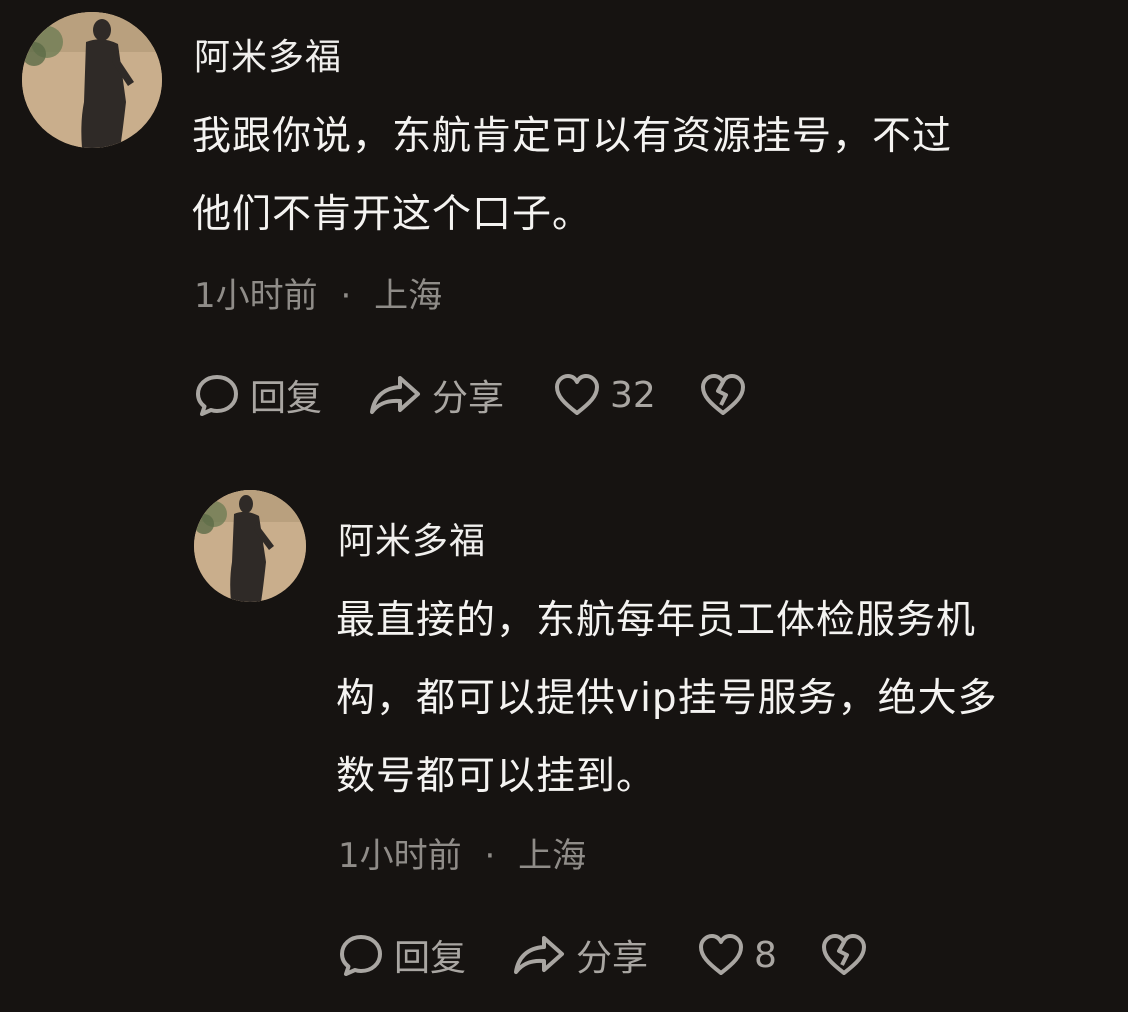  I want to click on like-count: 8, so click(765, 955).